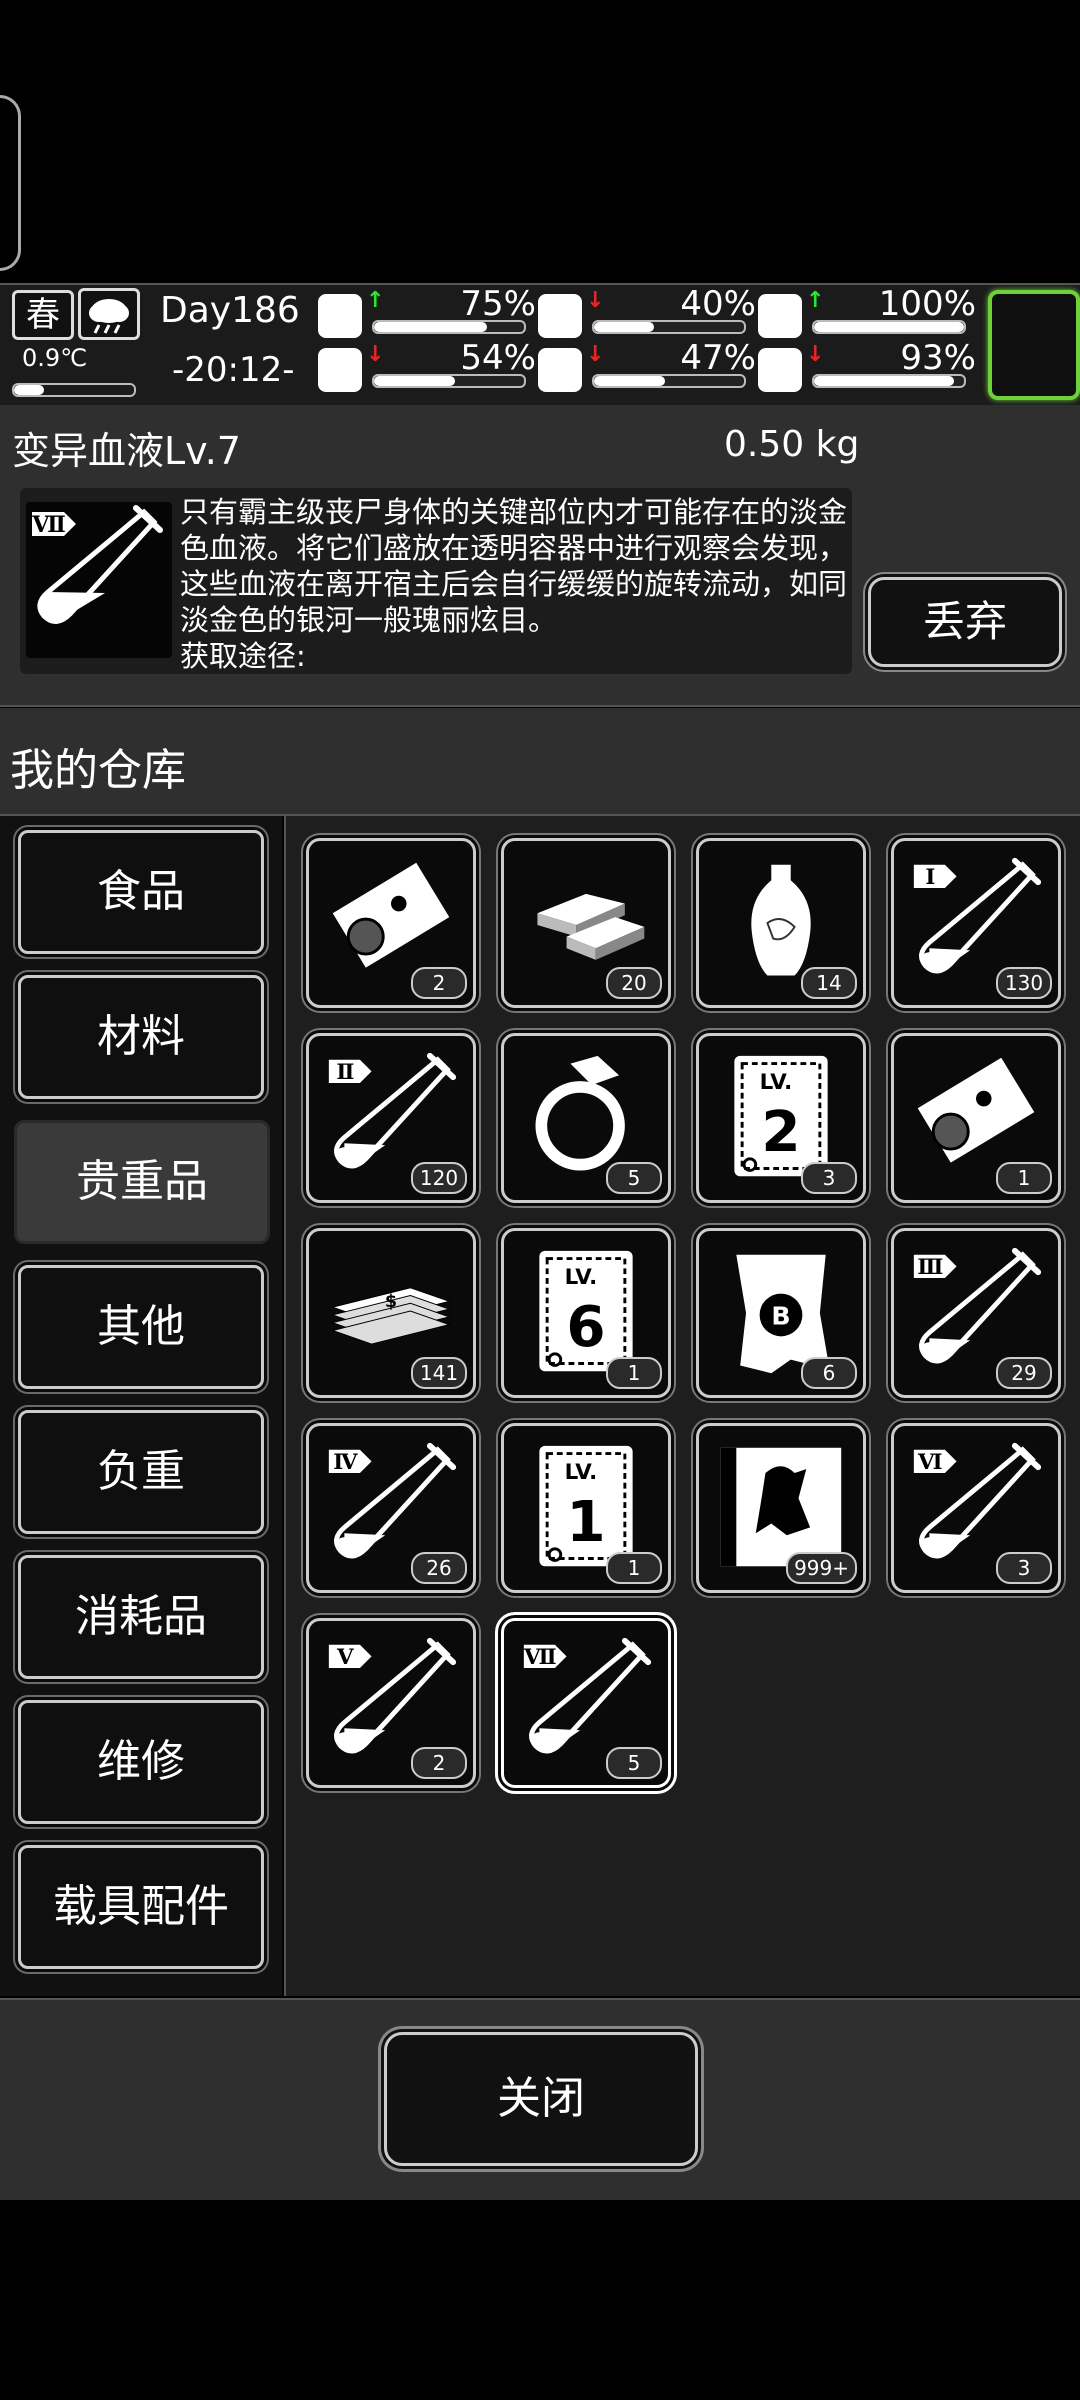 This screenshot has height=2400, width=1080. Describe the element at coordinates (449, 381) in the screenshot. I see `stat-stamina-bar` at that location.